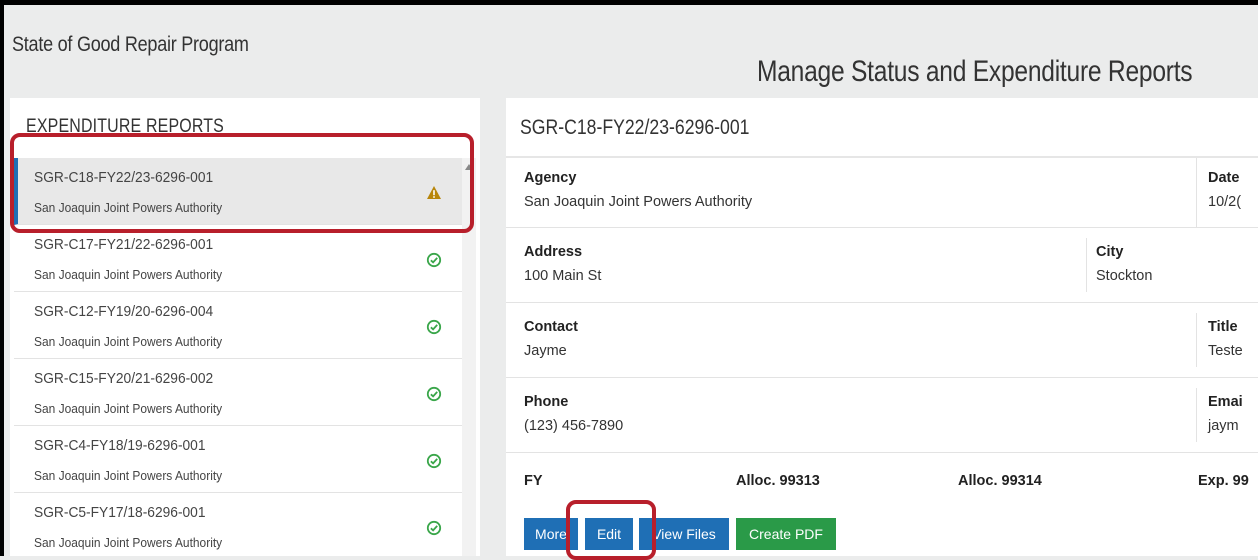 The width and height of the screenshot is (1258, 560). I want to click on city-label: City, so click(1110, 252).